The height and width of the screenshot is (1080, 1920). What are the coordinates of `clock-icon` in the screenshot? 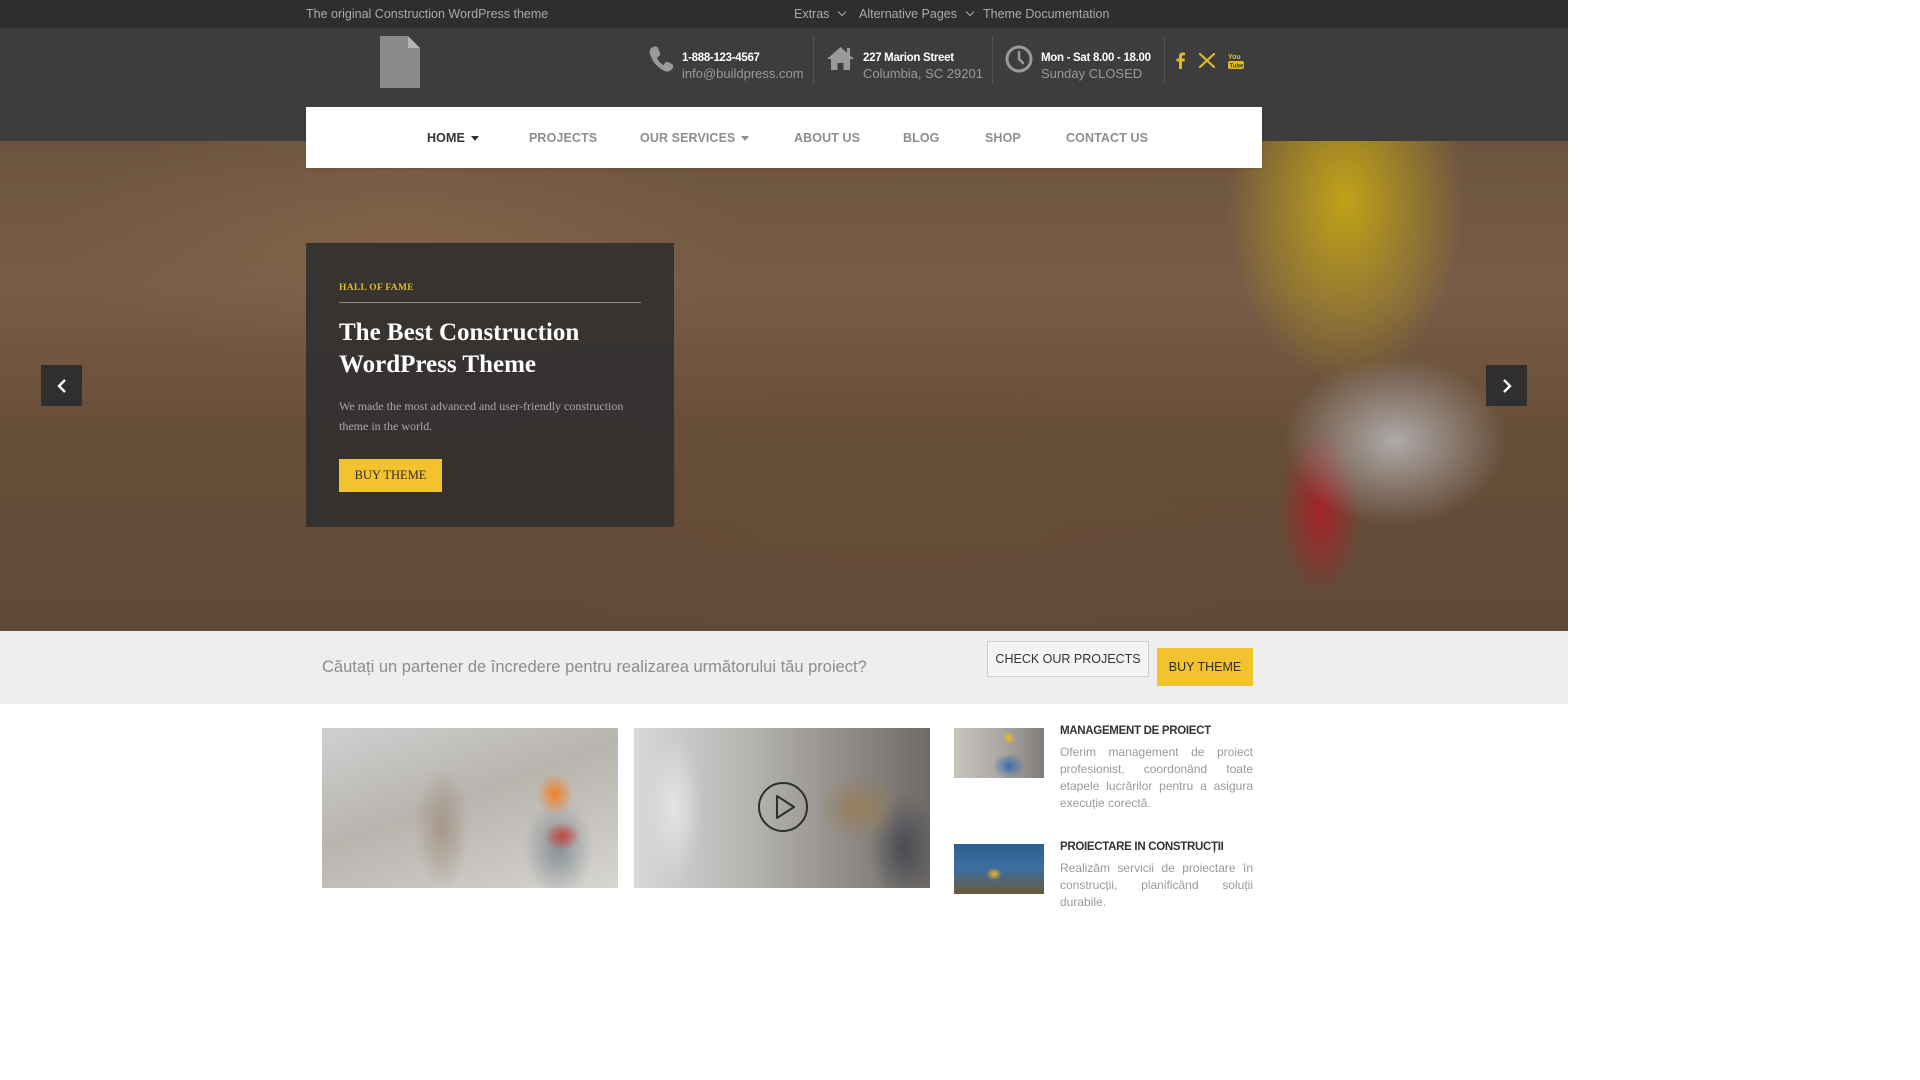 It's located at (1019, 61).